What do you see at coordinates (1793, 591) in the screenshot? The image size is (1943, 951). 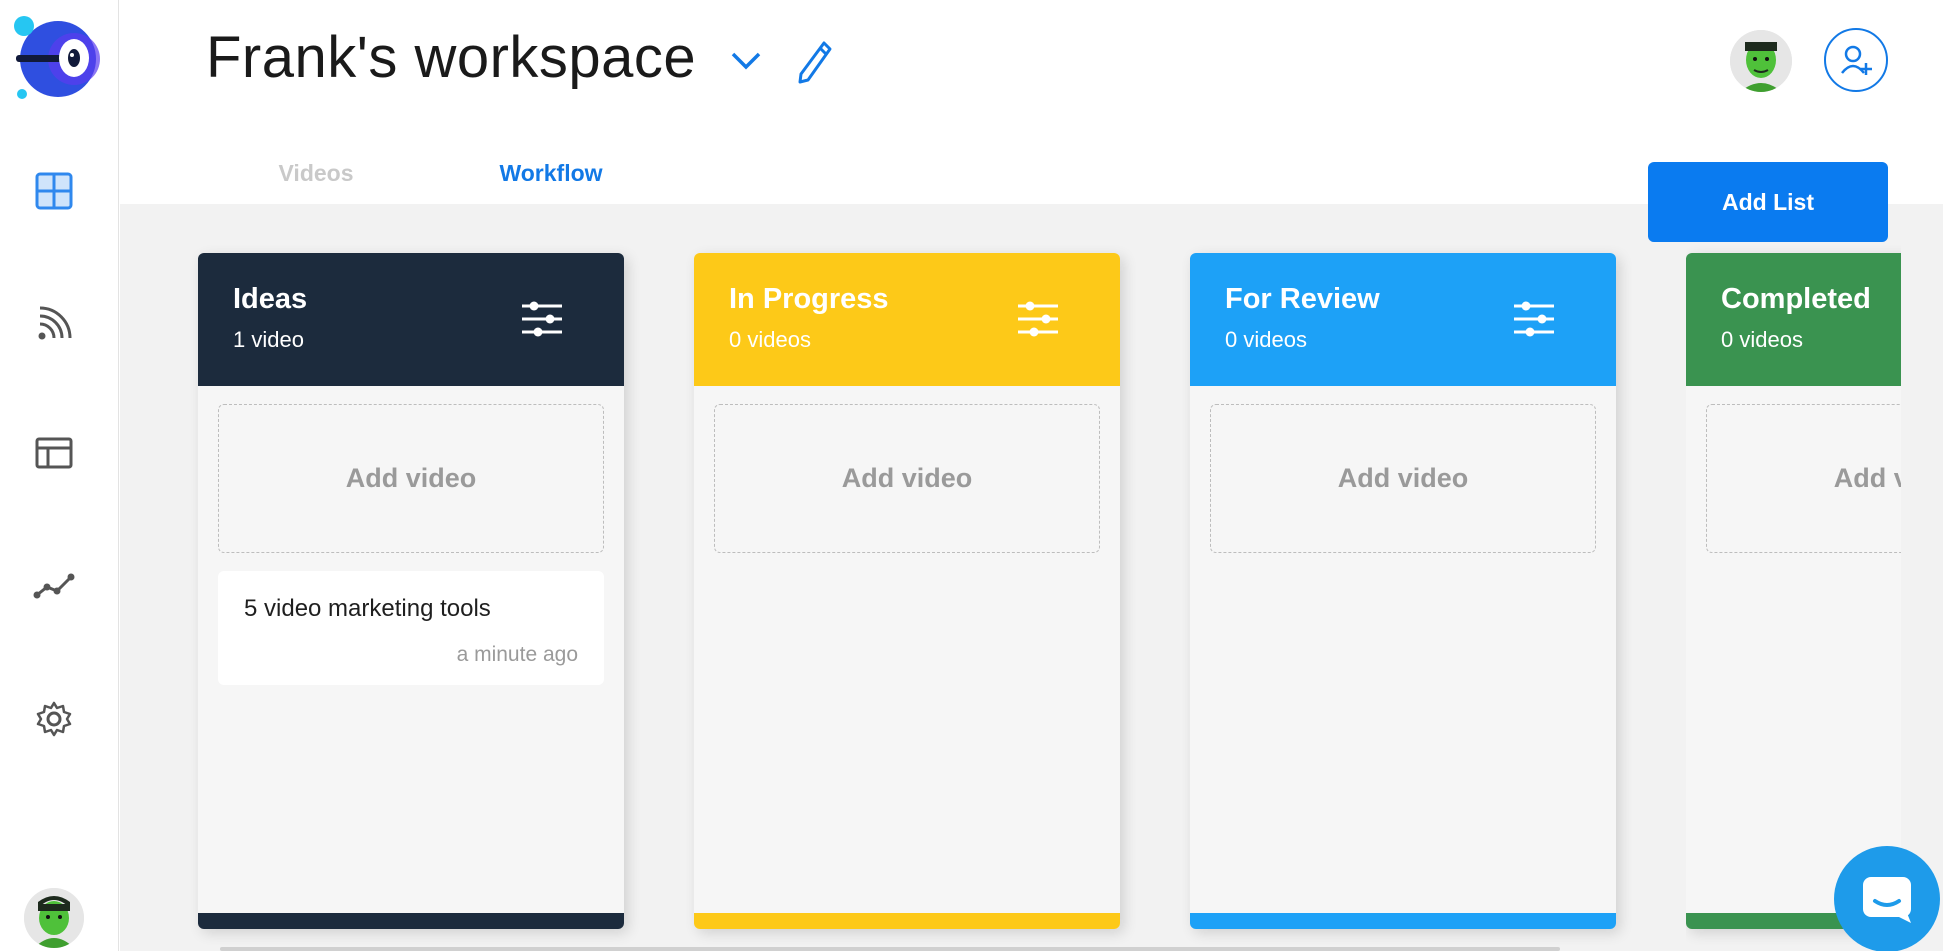 I see `workflow-column-completed: Completed 0 videos Add video` at bounding box center [1793, 591].